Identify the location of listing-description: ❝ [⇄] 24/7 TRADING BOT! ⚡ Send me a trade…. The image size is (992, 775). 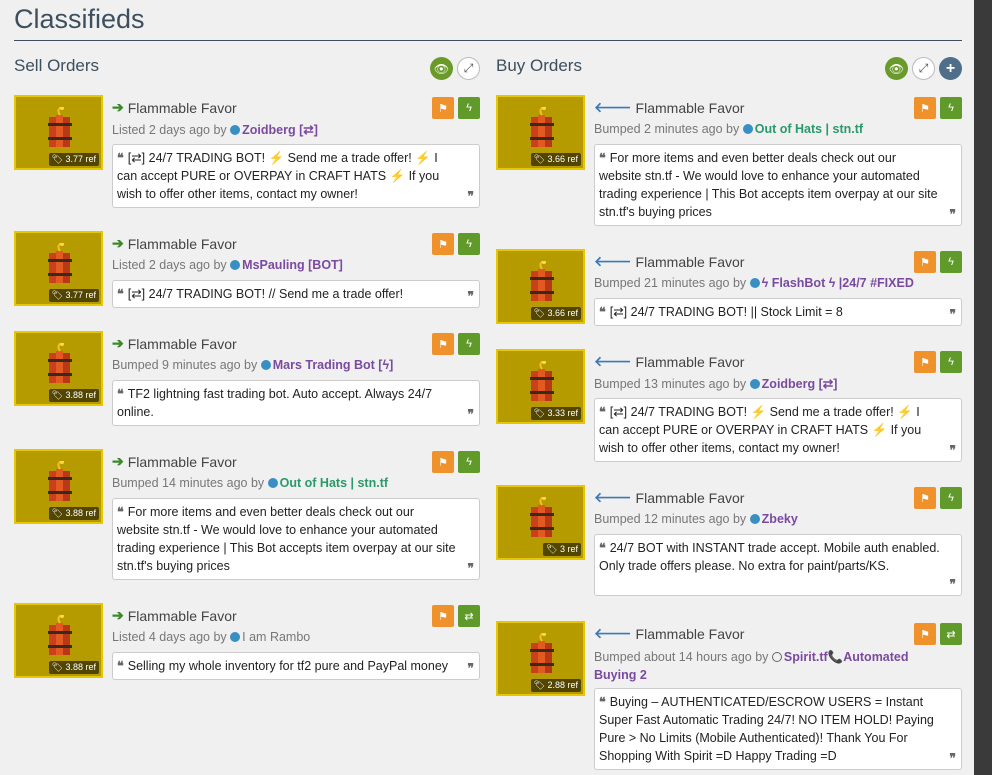
(778, 430).